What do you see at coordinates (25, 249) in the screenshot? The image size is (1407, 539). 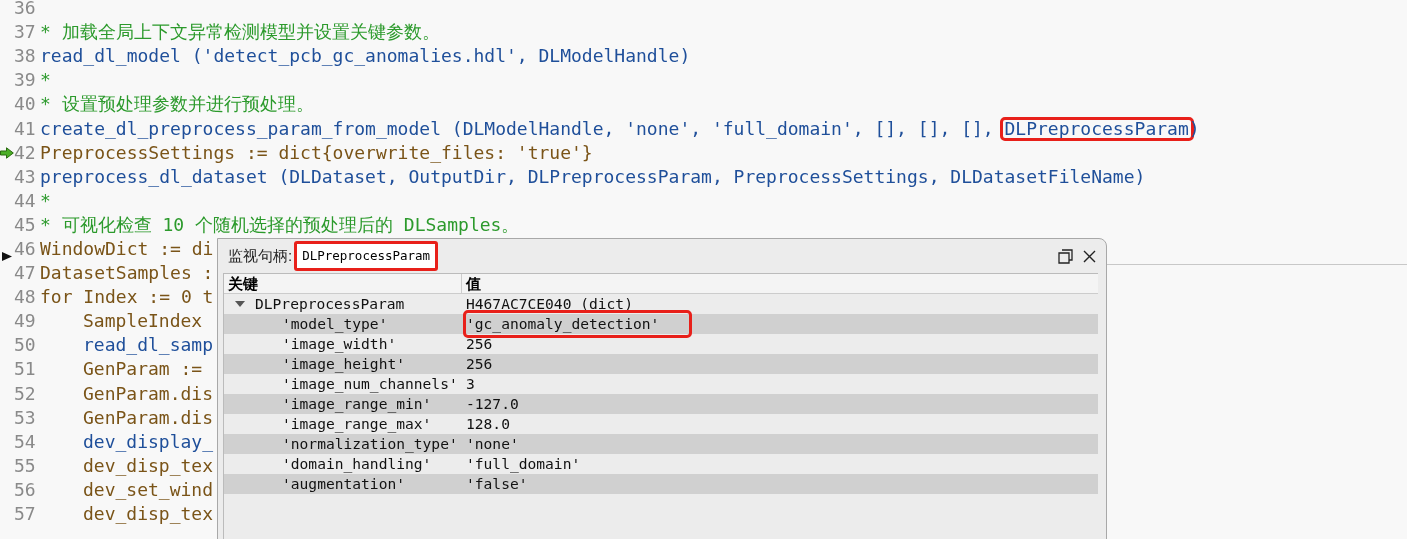 I see `line-number: 46` at bounding box center [25, 249].